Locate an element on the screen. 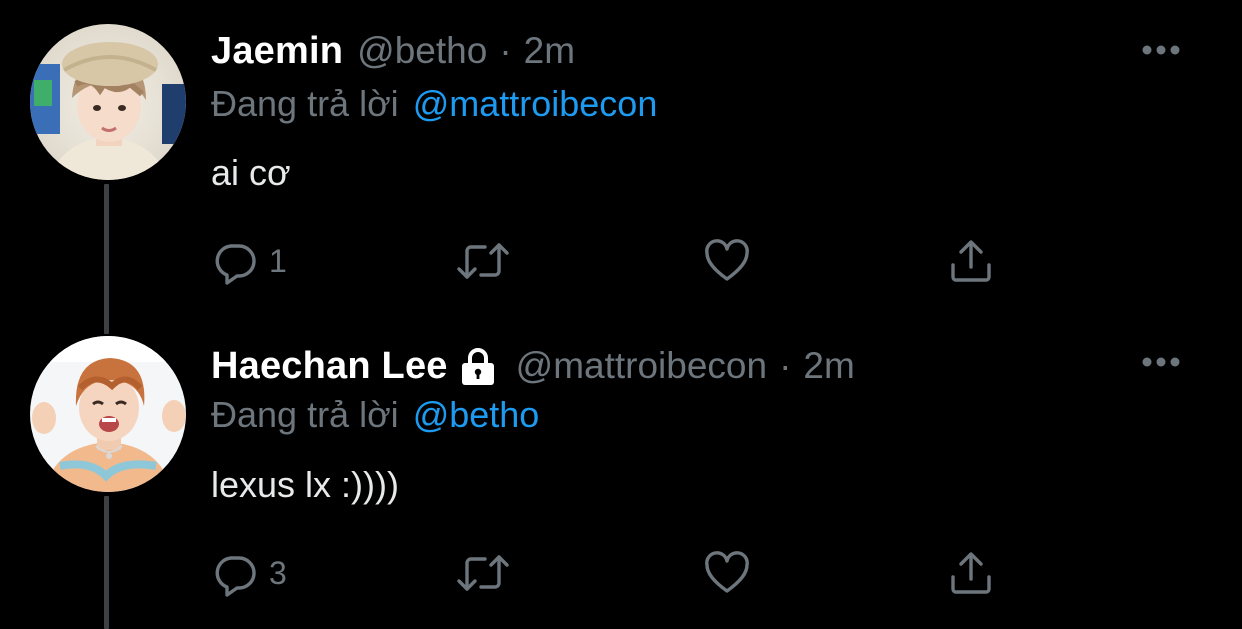  reply-button: 3 is located at coordinates (249, 573).